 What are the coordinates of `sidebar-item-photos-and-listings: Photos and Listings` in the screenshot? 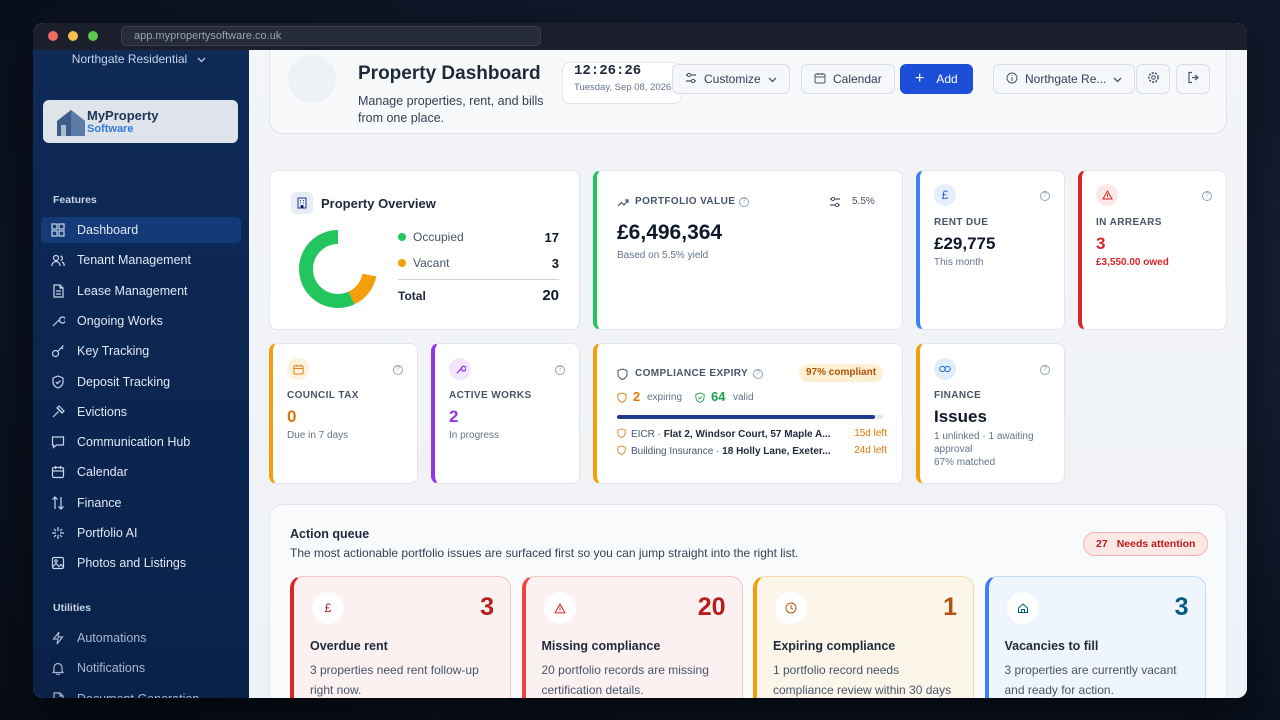 It's located at (141, 563).